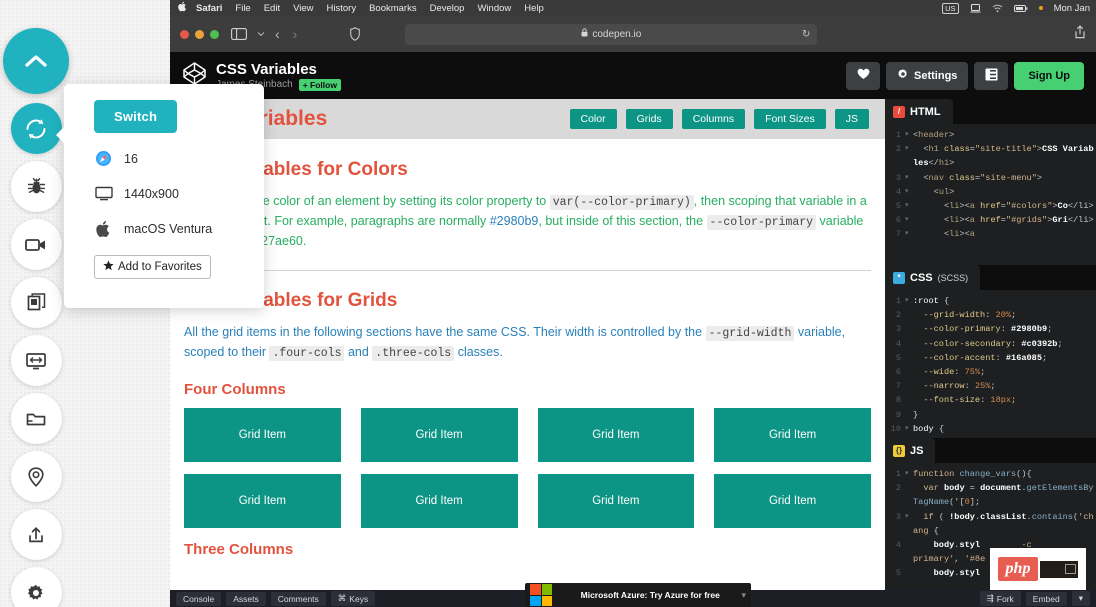 This screenshot has width=1096, height=607. Describe the element at coordinates (199, 34) in the screenshot. I see `minimize-window-button` at that location.